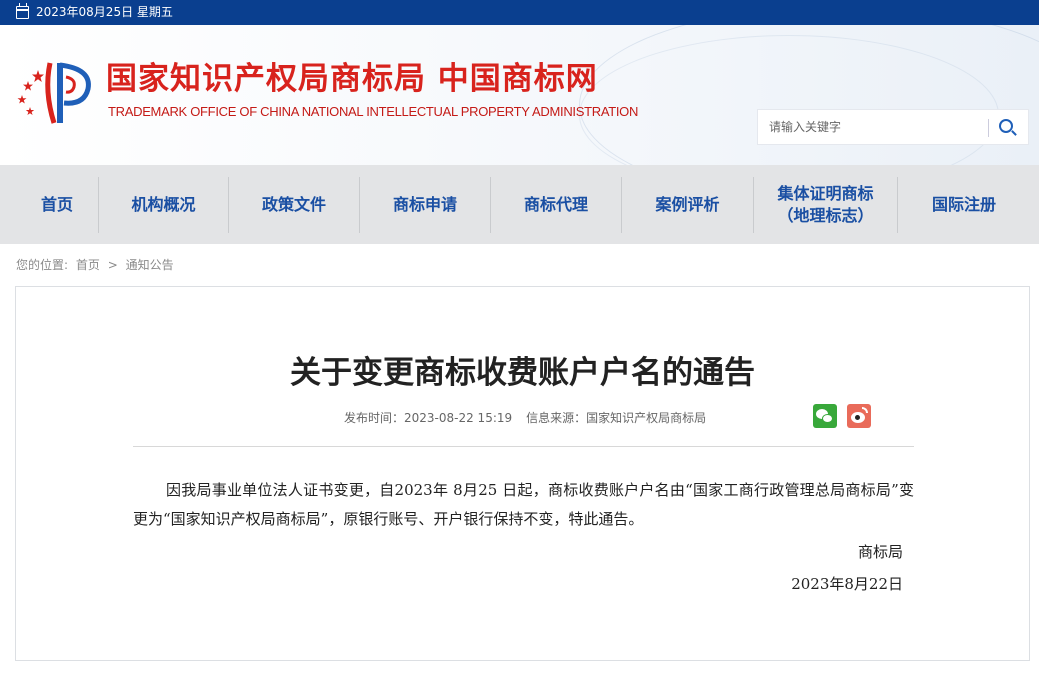 This screenshot has width=1039, height=678. I want to click on signature-org: 商标局, so click(880, 552).